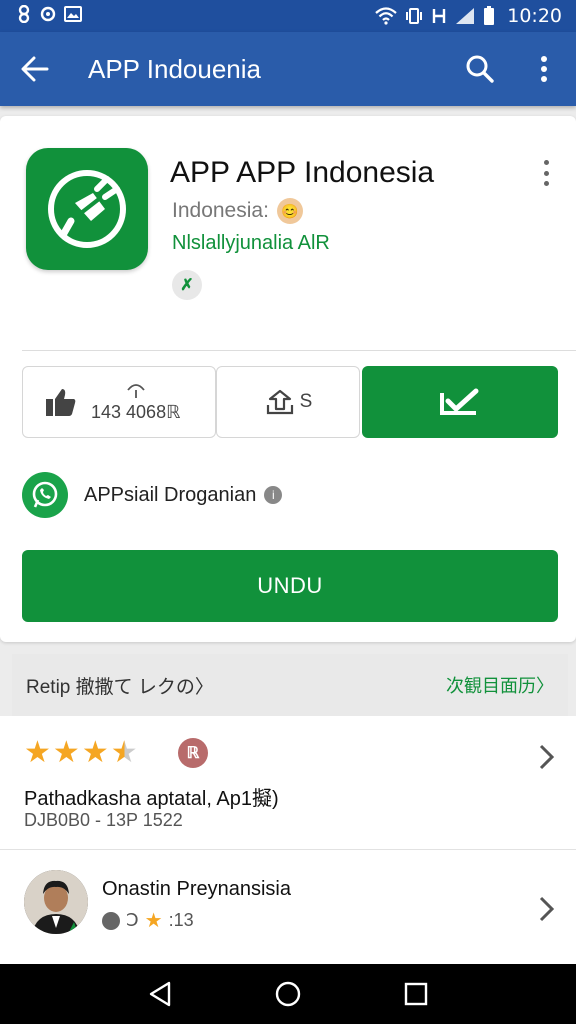 This screenshot has height=1024, width=576. What do you see at coordinates (439, 16) in the screenshot?
I see `data-icon` at bounding box center [439, 16].